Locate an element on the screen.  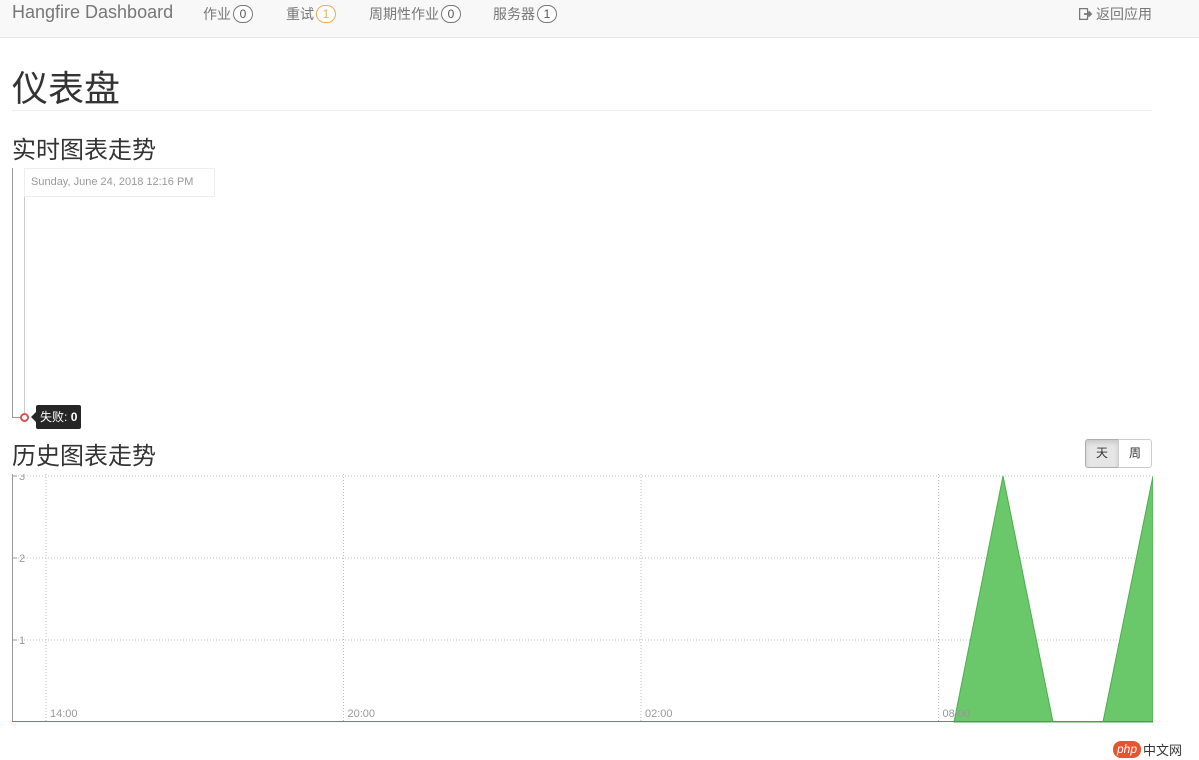
php-logo: php is located at coordinates (1127, 749).